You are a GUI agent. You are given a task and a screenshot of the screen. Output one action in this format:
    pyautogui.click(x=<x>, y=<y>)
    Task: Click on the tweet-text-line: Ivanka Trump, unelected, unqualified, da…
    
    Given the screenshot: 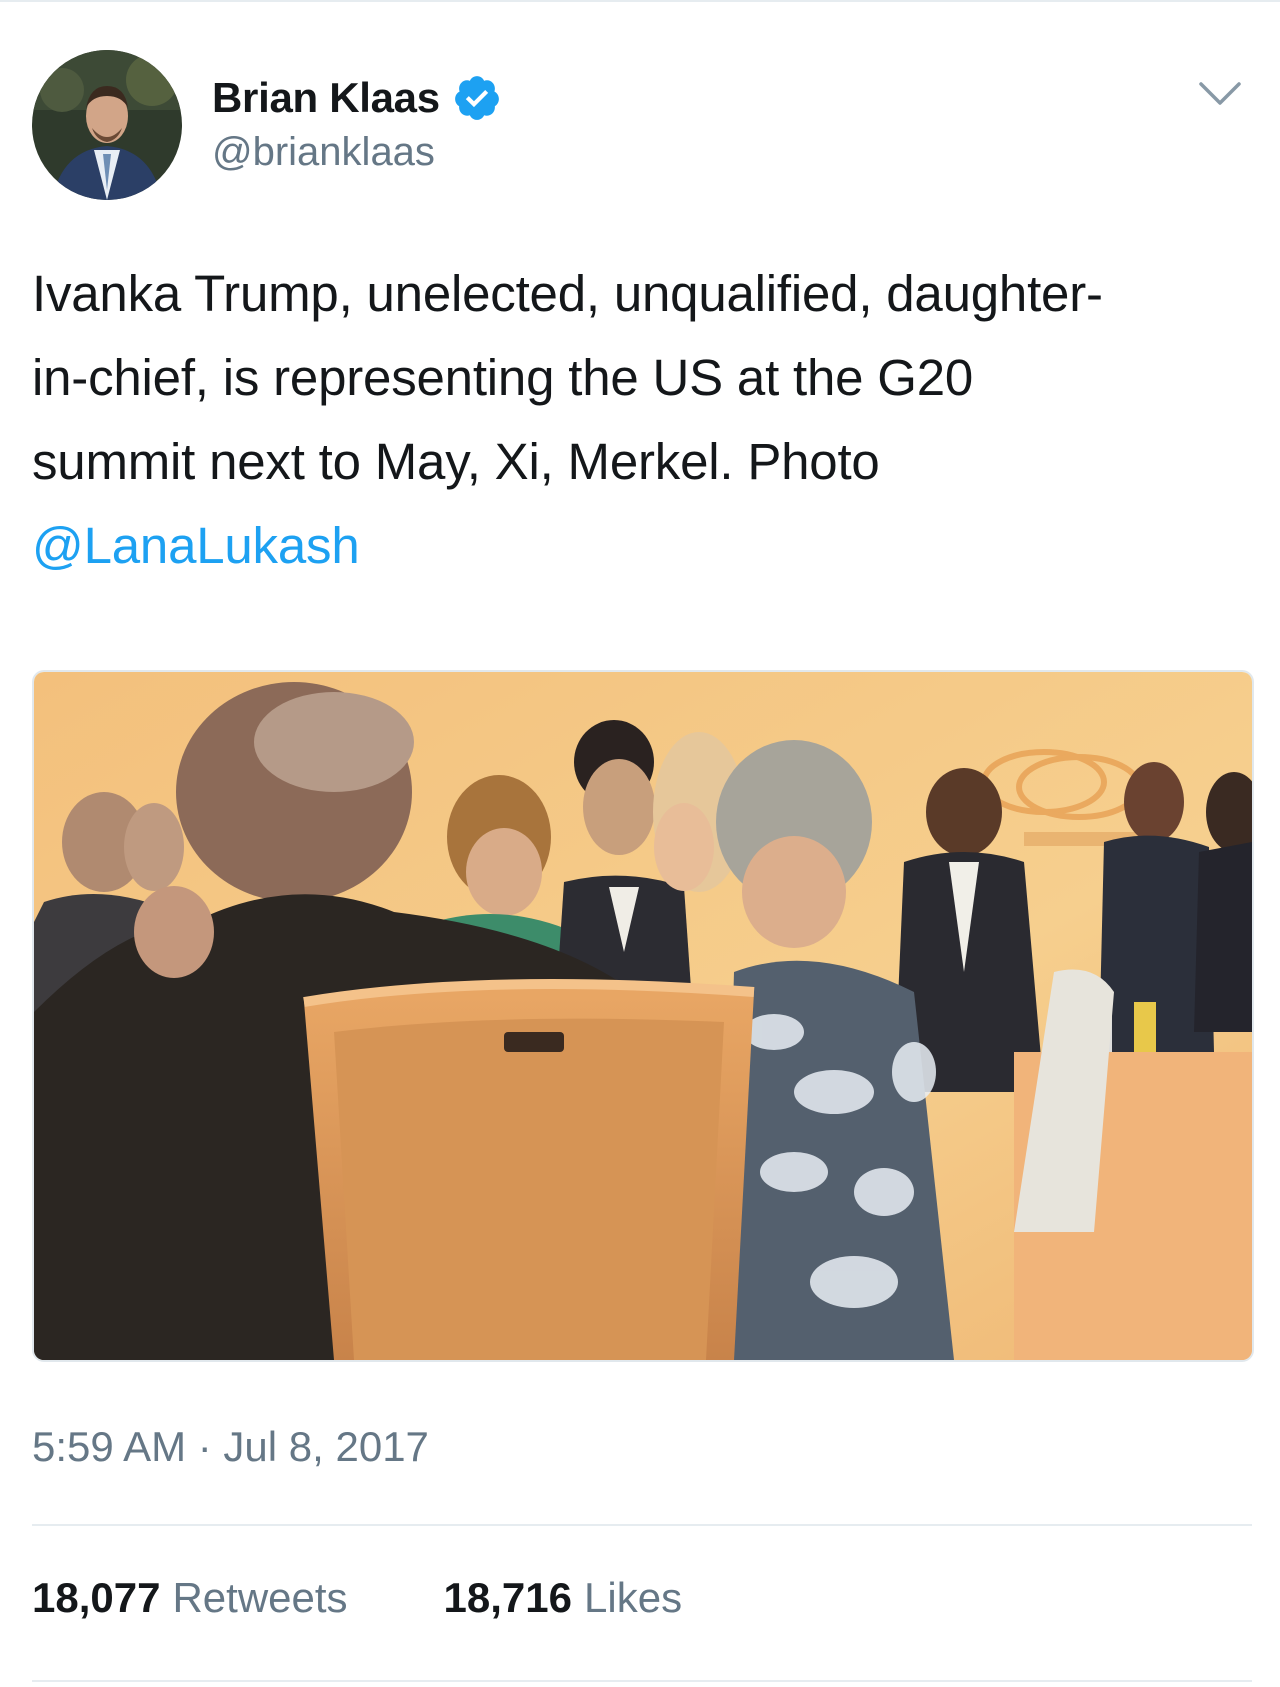 What is the action you would take?
    pyautogui.click(x=567, y=293)
    